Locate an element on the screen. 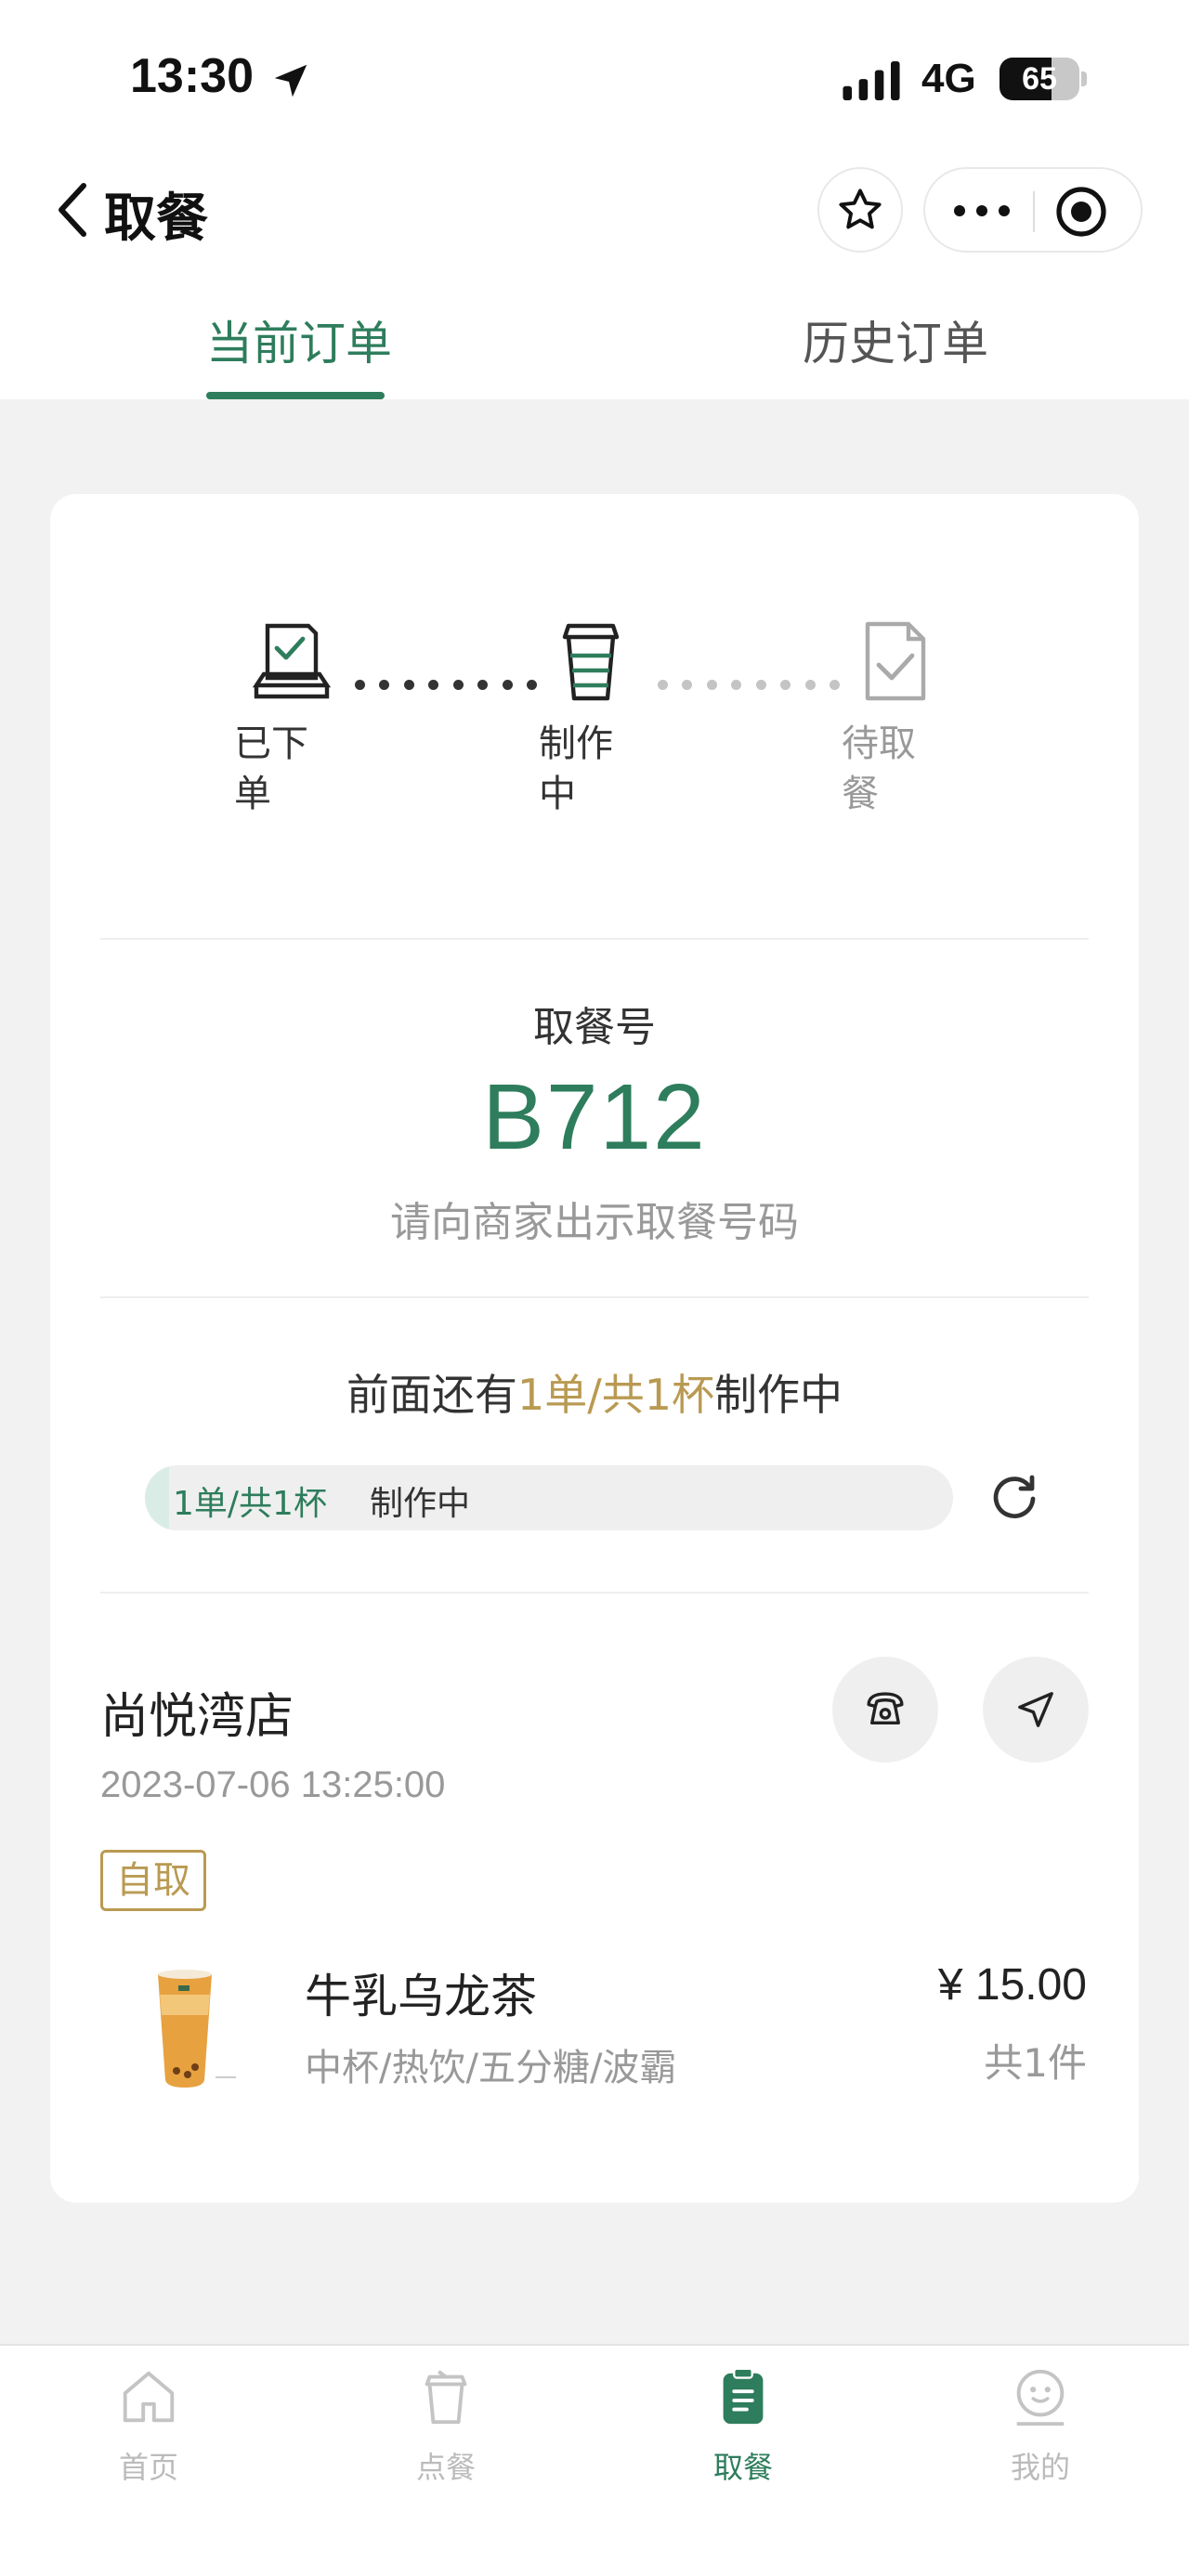 The height and width of the screenshot is (2576, 1189). tab-history-orders: 历史订单 is located at coordinates (895, 339).